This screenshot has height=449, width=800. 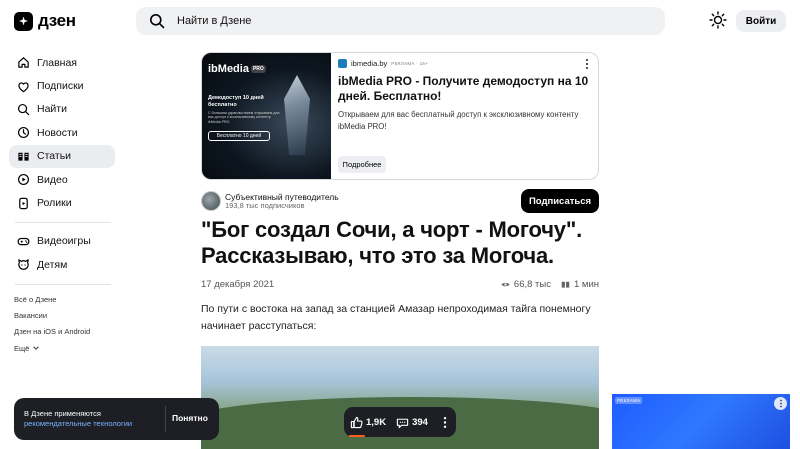 What do you see at coordinates (238, 284) in the screenshot?
I see `article-date: 17 декабря 2021` at bounding box center [238, 284].